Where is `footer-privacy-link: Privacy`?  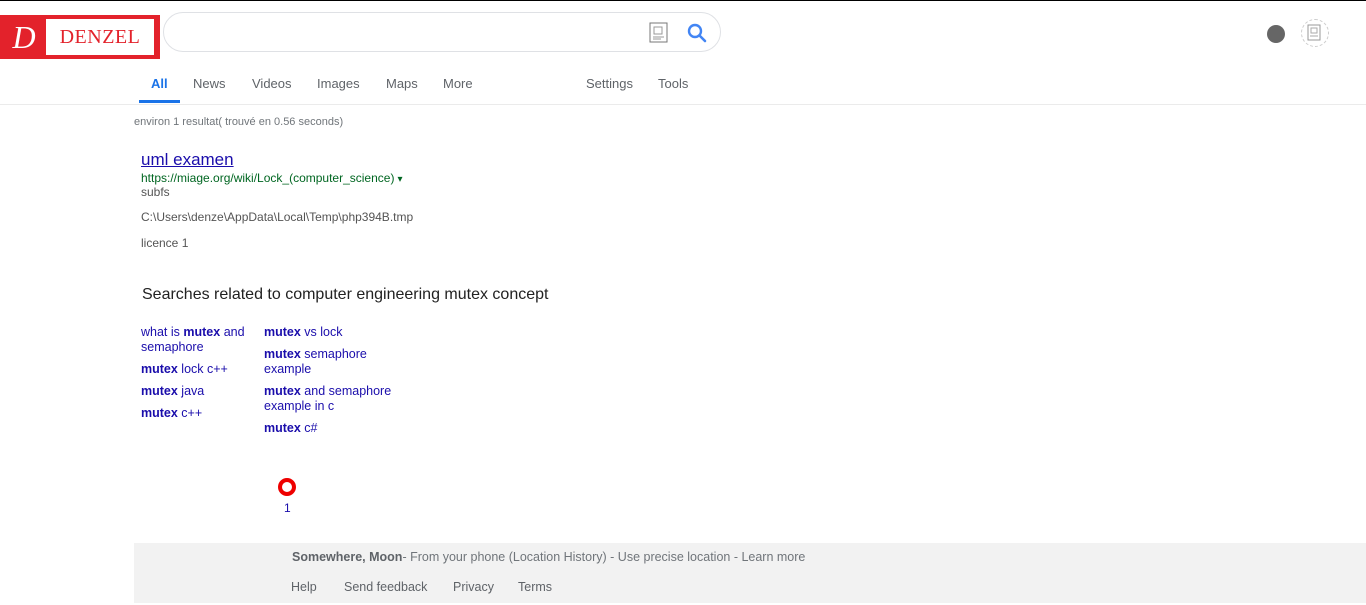 footer-privacy-link: Privacy is located at coordinates (473, 587).